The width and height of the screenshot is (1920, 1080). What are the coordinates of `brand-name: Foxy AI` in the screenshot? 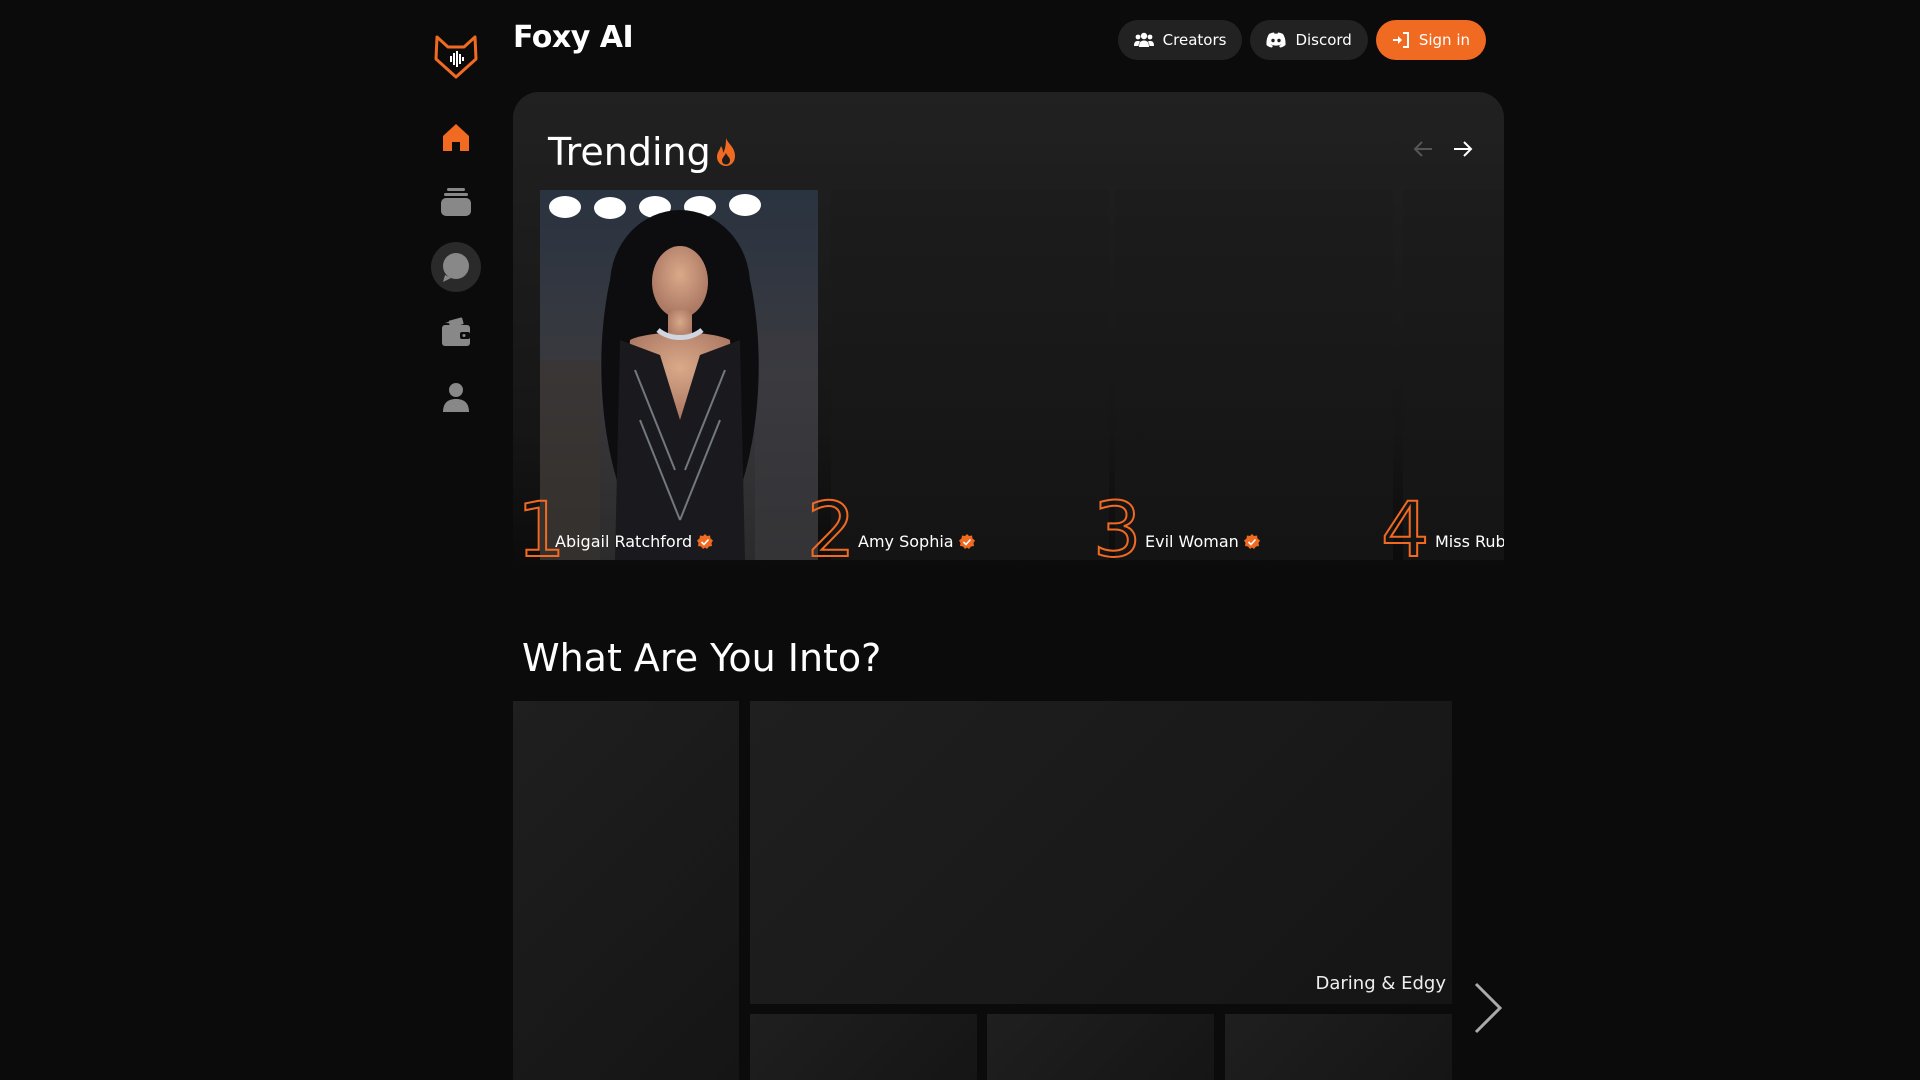 It's located at (573, 37).